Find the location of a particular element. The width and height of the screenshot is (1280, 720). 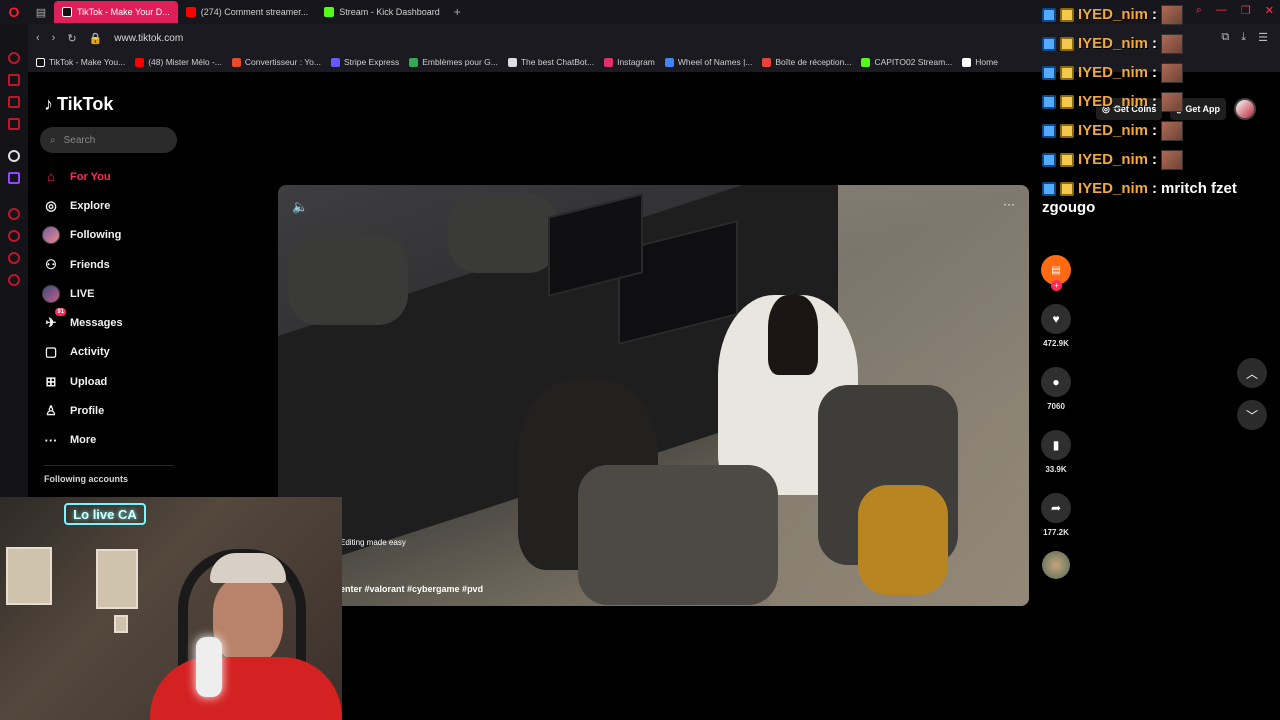

instagram-icon is located at coordinates (14, 124).